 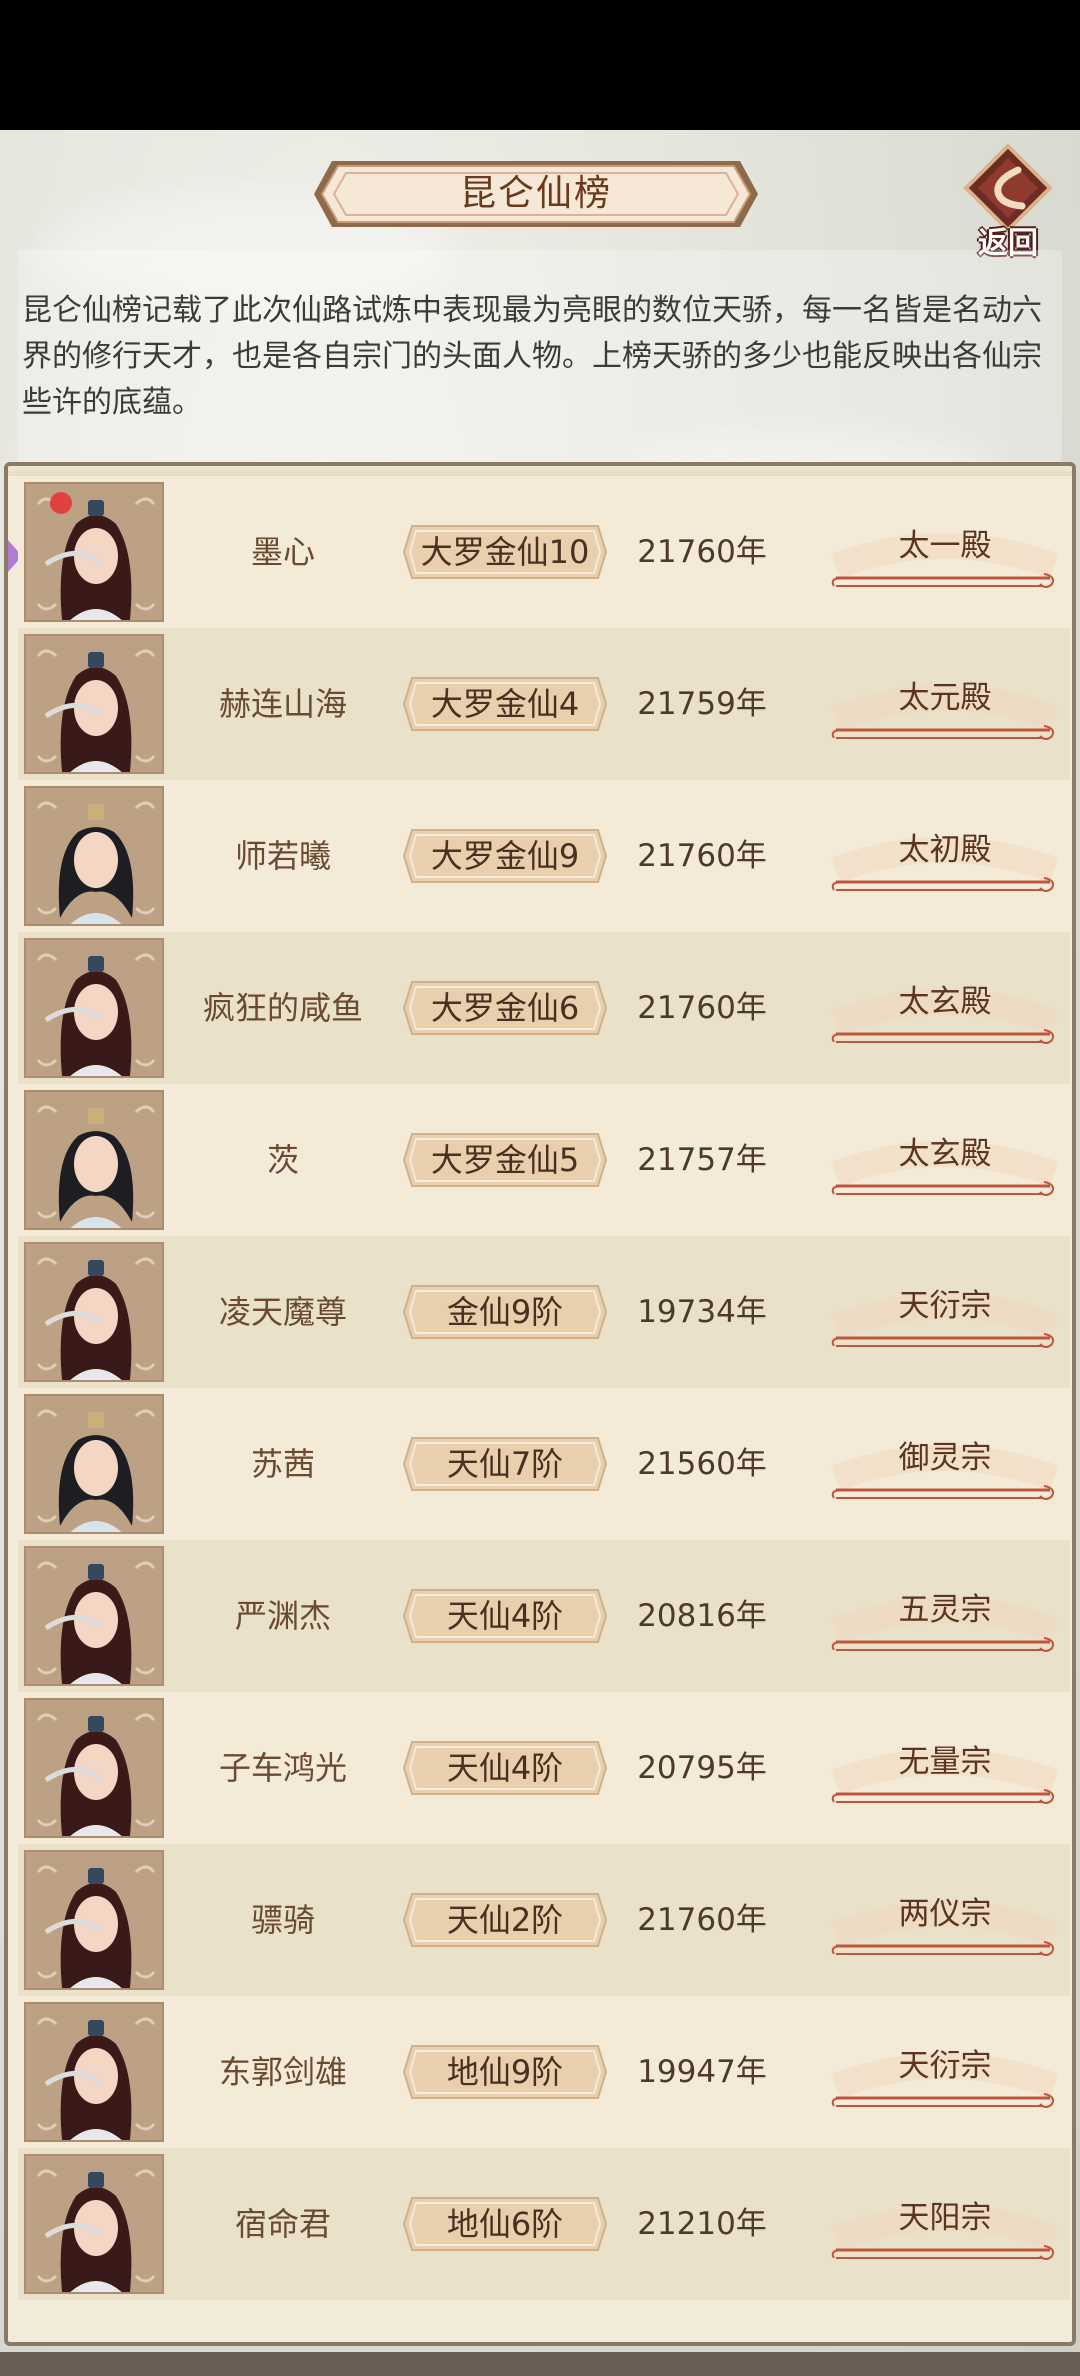 I want to click on sect-plaque: 天阳宗, so click(x=945, y=2227).